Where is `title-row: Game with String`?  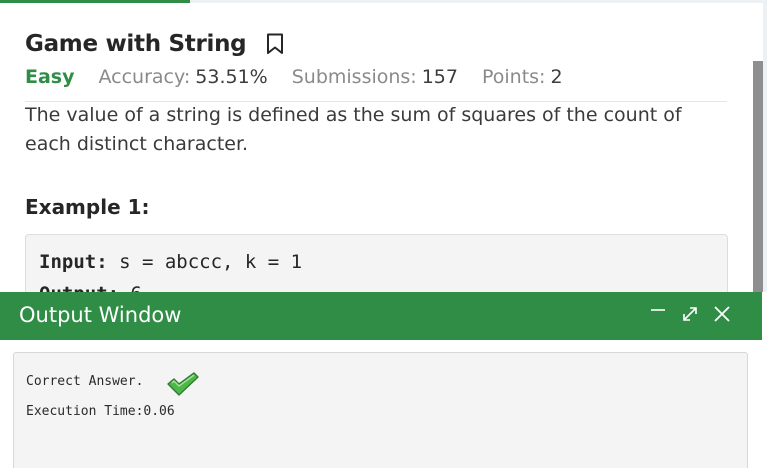 title-row: Game with String is located at coordinates (154, 44).